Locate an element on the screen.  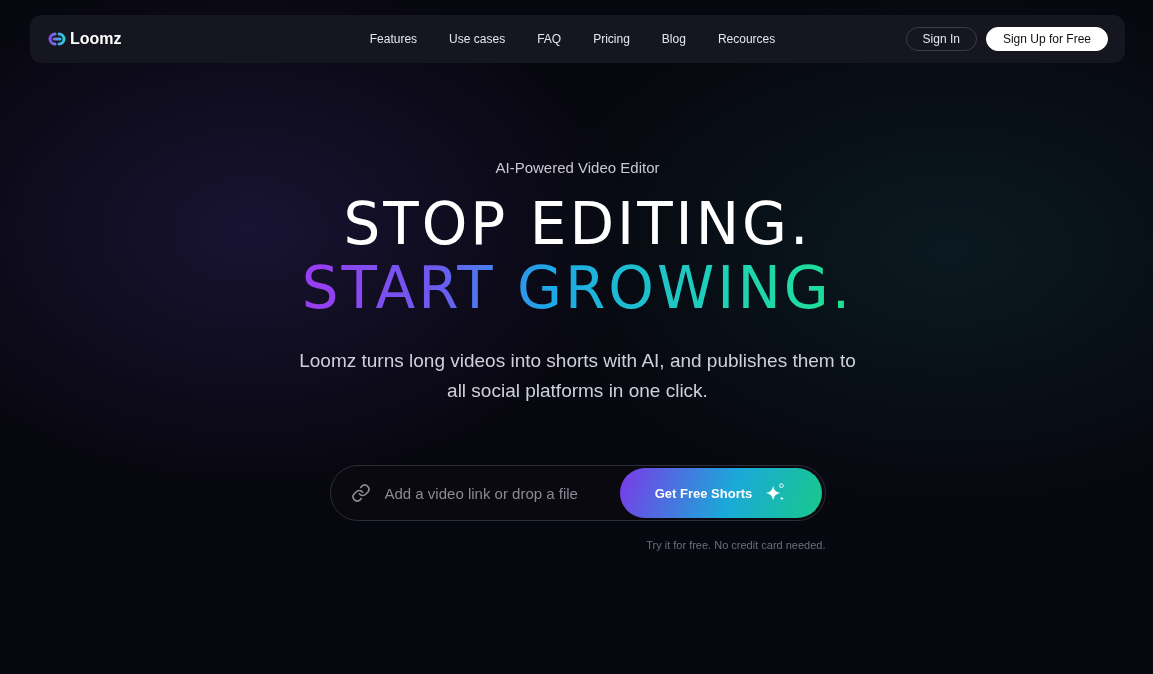
video-link-field: Add a video link or drop a file Get Free Shorts is located at coordinates (577, 493).